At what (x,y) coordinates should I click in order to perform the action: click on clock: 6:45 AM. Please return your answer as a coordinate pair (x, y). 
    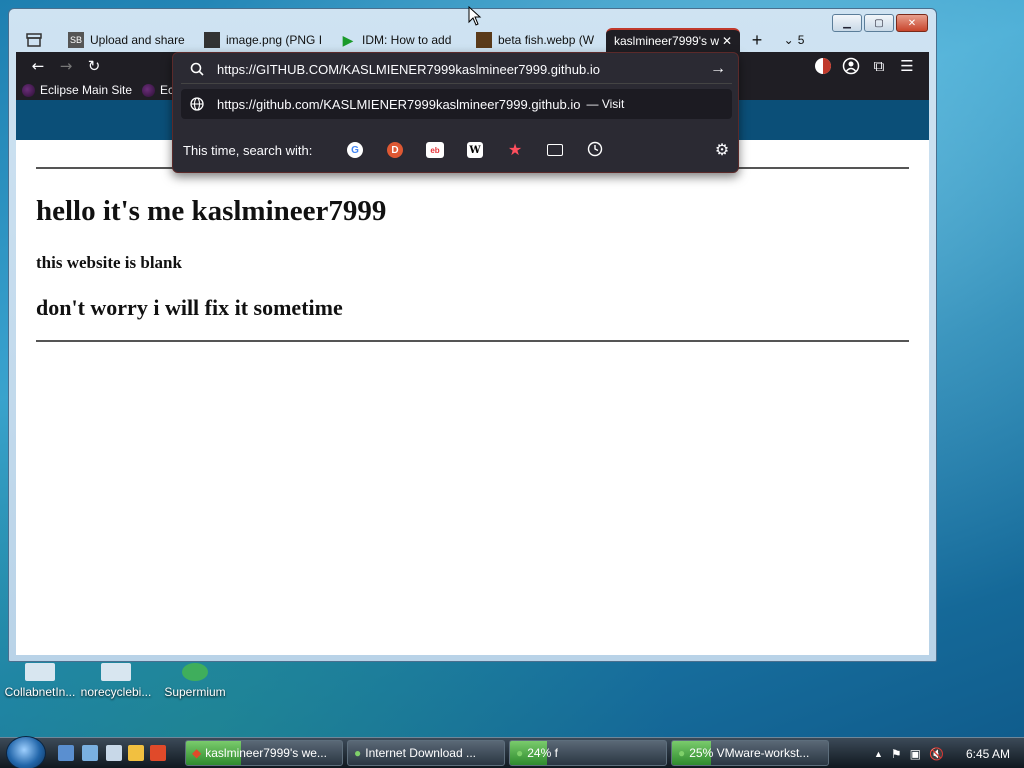
    Looking at the image, I should click on (988, 754).